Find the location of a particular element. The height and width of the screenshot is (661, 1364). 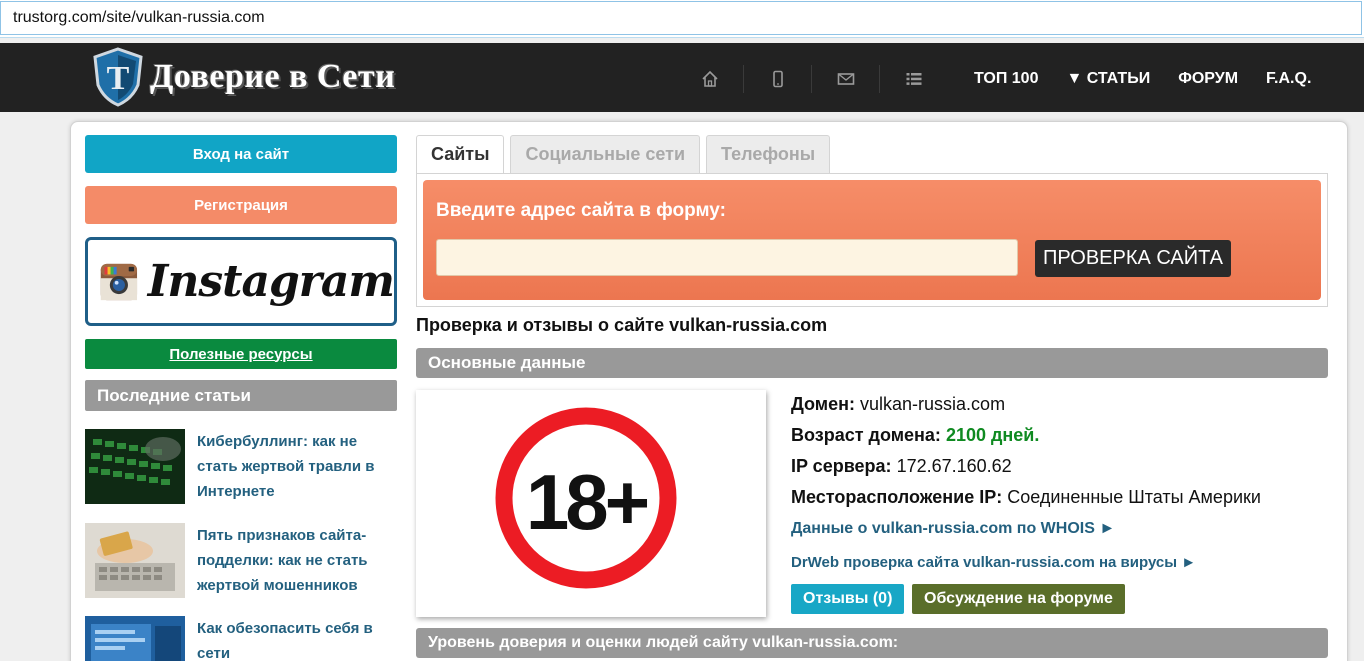

domain-age-label: Возраст домена: is located at coordinates (866, 435).